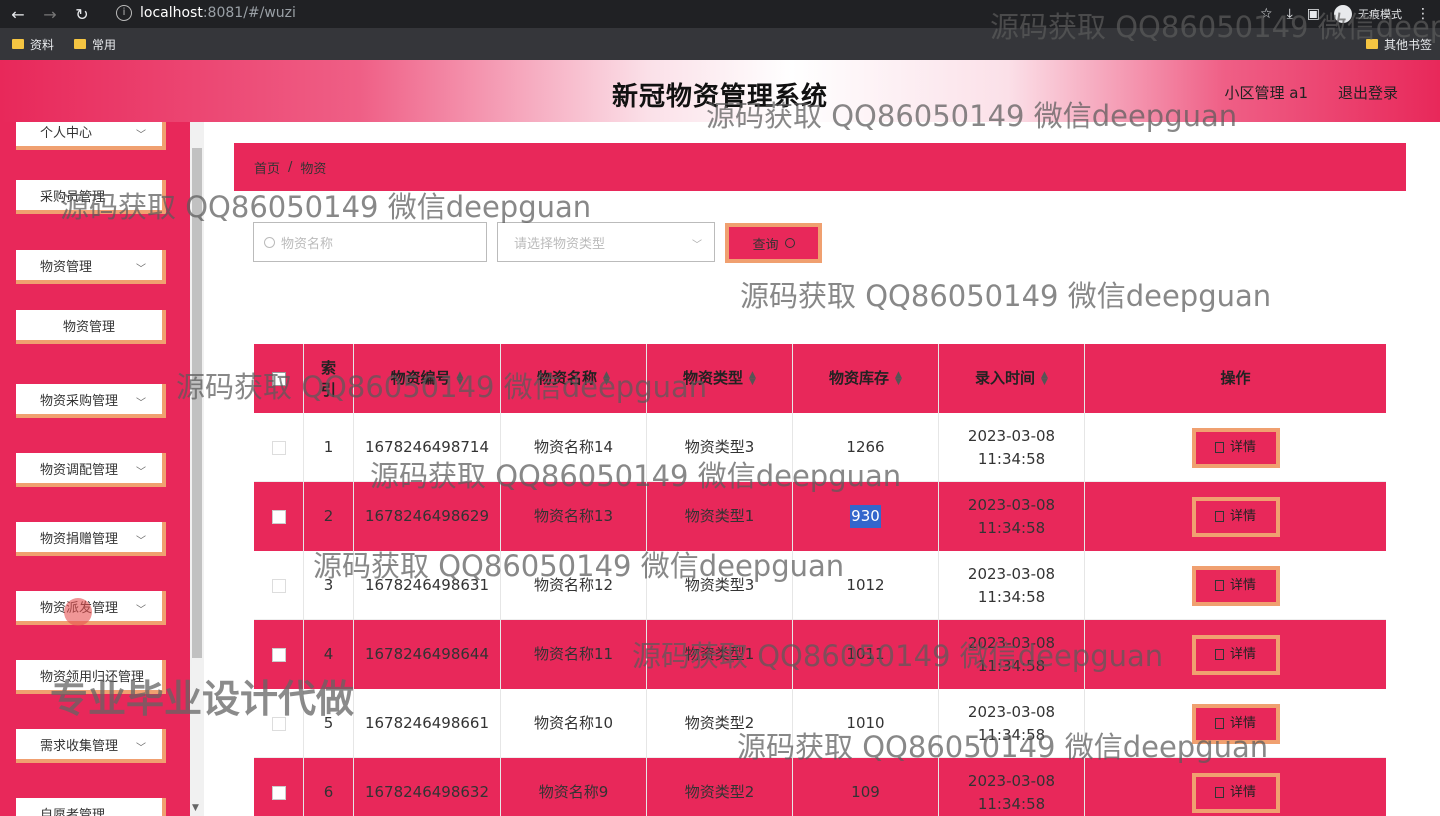 This screenshot has width=1440, height=816. What do you see at coordinates (1368, 92) in the screenshot?
I see `logout-link: 退出登录` at bounding box center [1368, 92].